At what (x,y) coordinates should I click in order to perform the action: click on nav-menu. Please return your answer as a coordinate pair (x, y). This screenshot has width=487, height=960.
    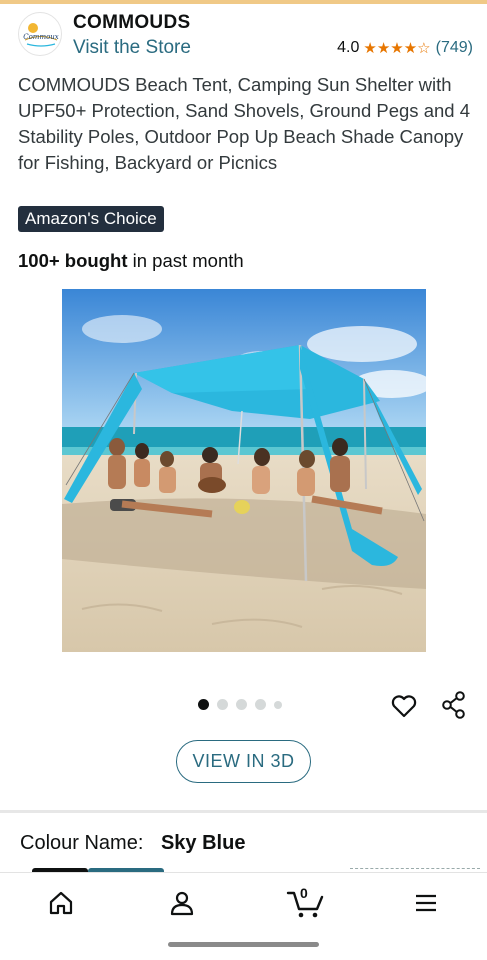
    Looking at the image, I should click on (426, 903).